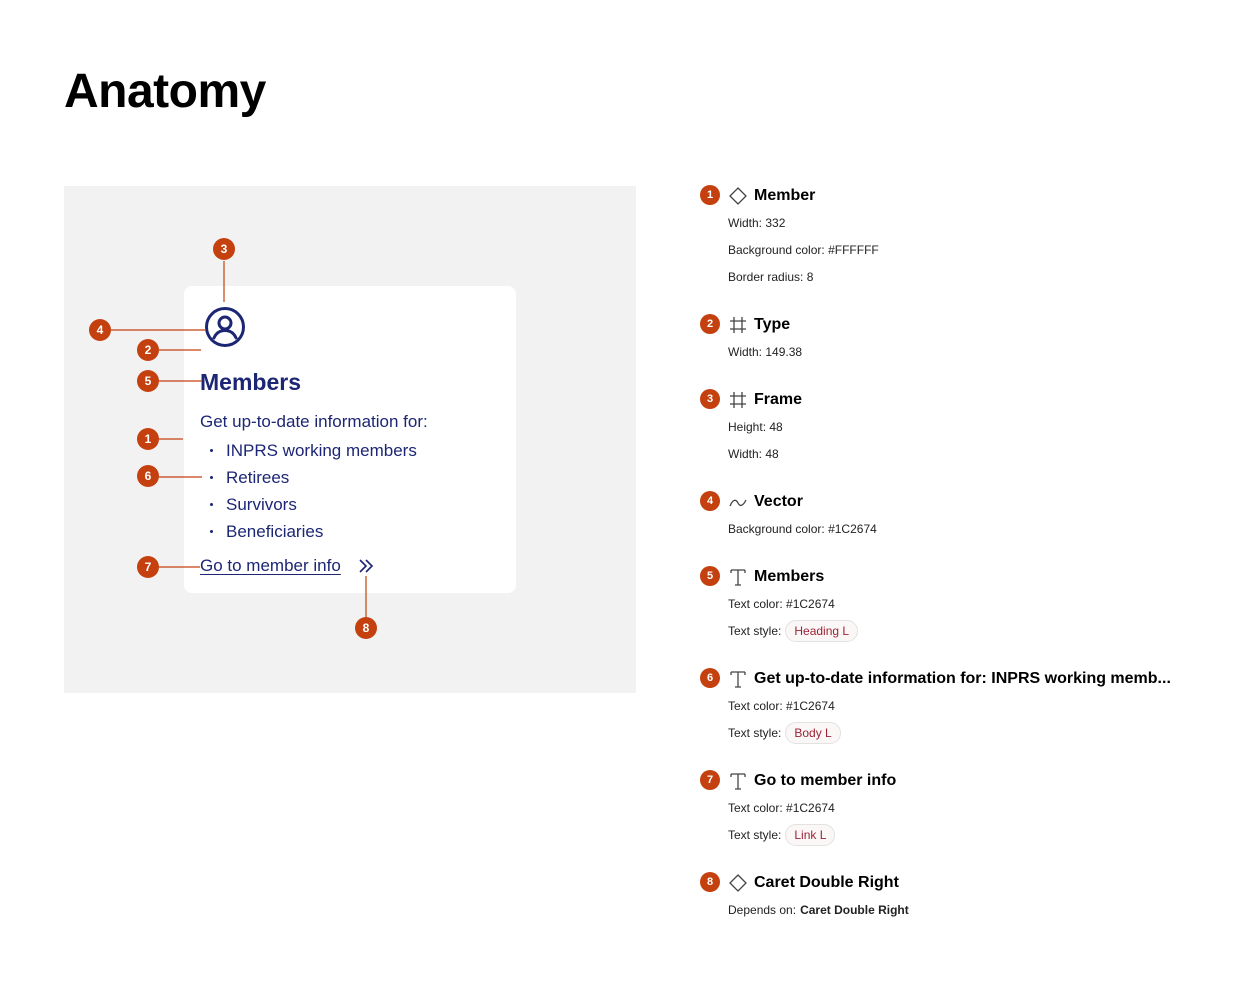 The width and height of the screenshot is (1247, 988). Describe the element at coordinates (710, 678) in the screenshot. I see `spec-number-badge: 6` at that location.